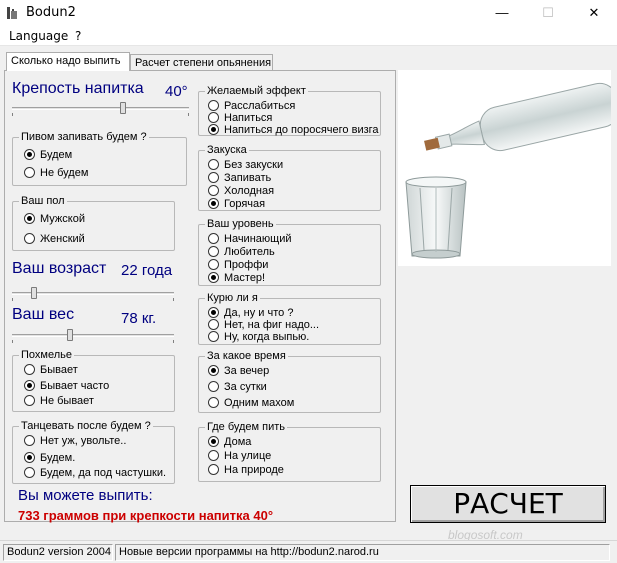 The height and width of the screenshot is (563, 617). I want to click on weight-label: Ваш вес, so click(43, 314).